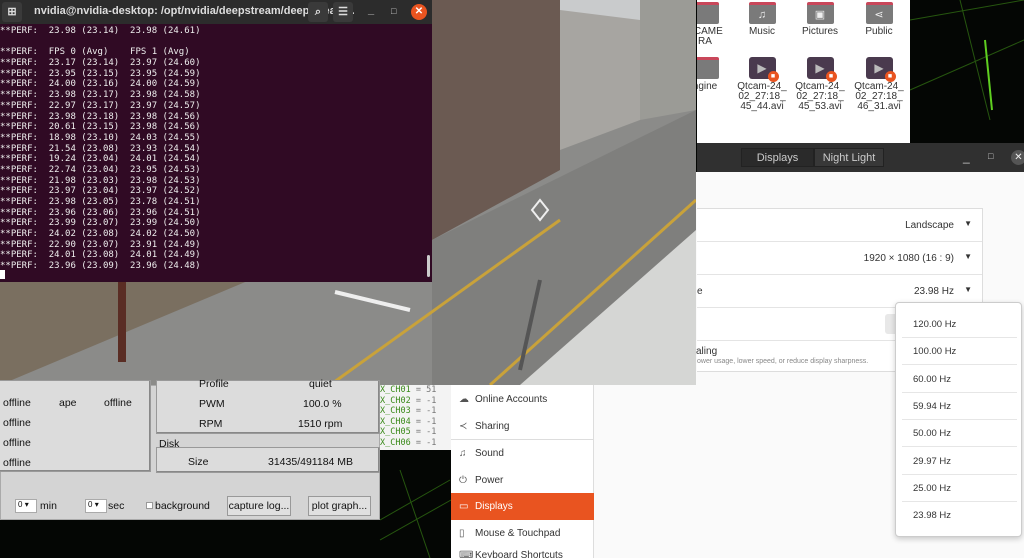 The height and width of the screenshot is (558, 1024). Describe the element at coordinates (100, 127) in the screenshot. I see `terminal-line: **PERF: 20.61 (23.15) 23.98 (24.56)` at that location.